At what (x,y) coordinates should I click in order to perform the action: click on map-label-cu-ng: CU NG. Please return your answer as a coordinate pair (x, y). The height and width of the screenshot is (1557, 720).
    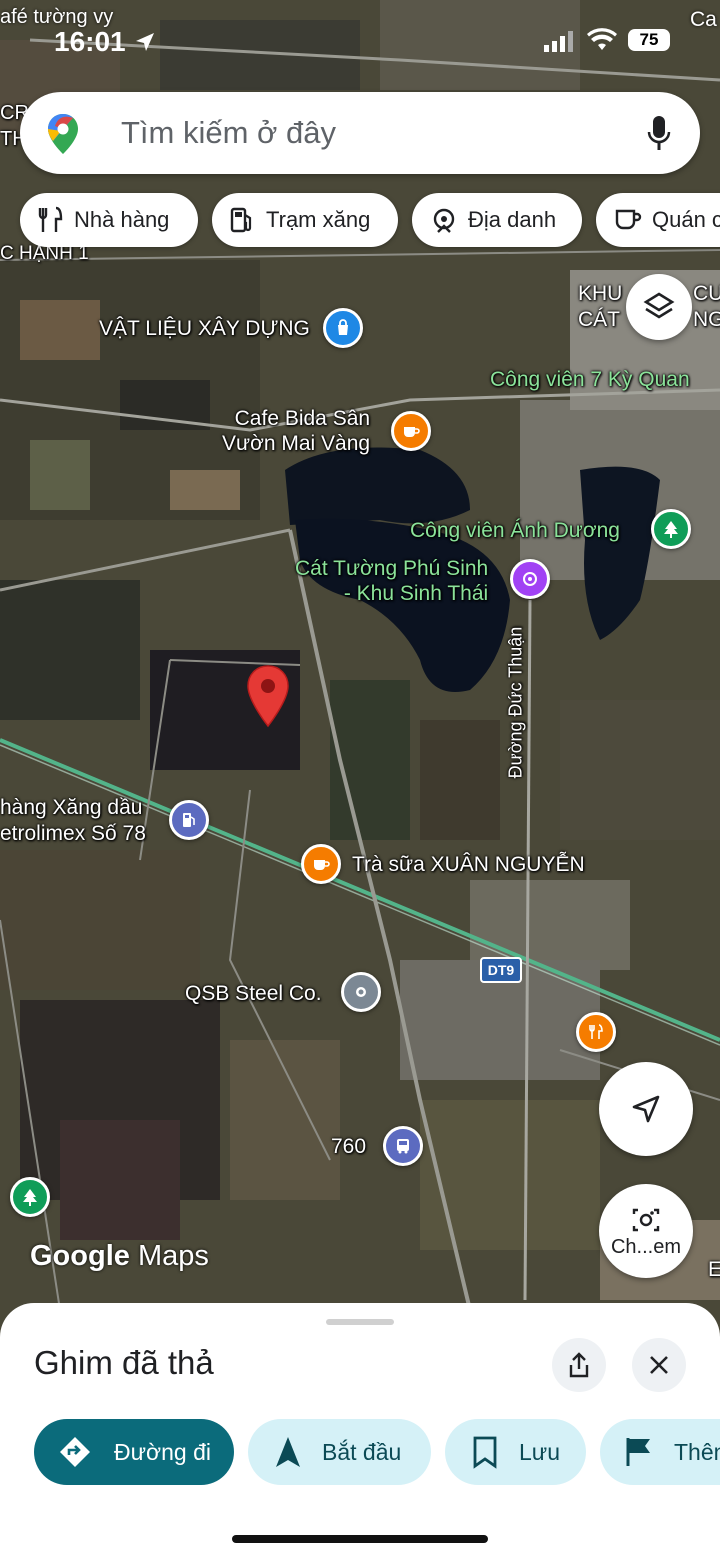
    Looking at the image, I should click on (706, 306).